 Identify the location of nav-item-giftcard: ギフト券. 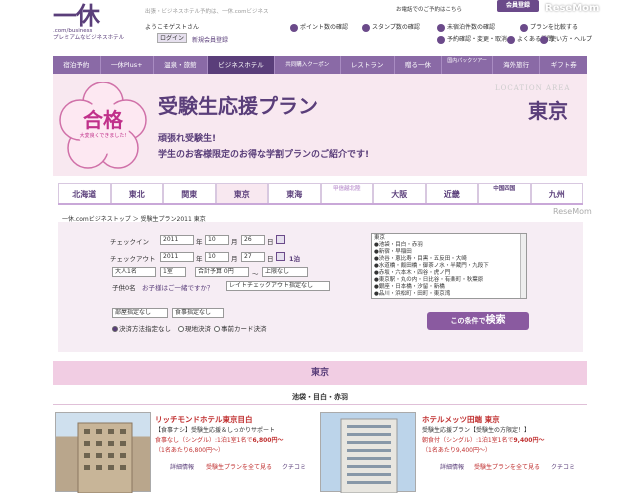
(563, 65).